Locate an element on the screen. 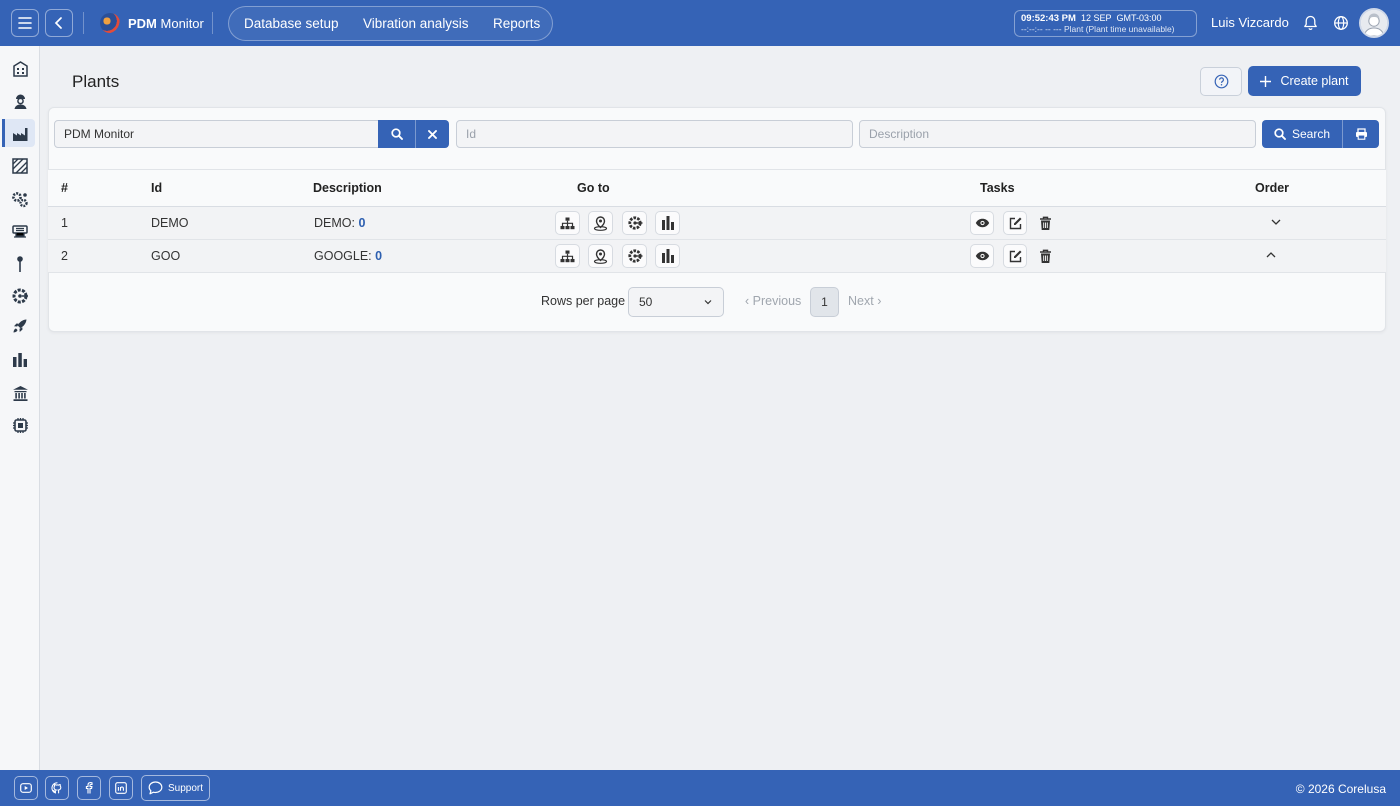  print-button is located at coordinates (1360, 134).